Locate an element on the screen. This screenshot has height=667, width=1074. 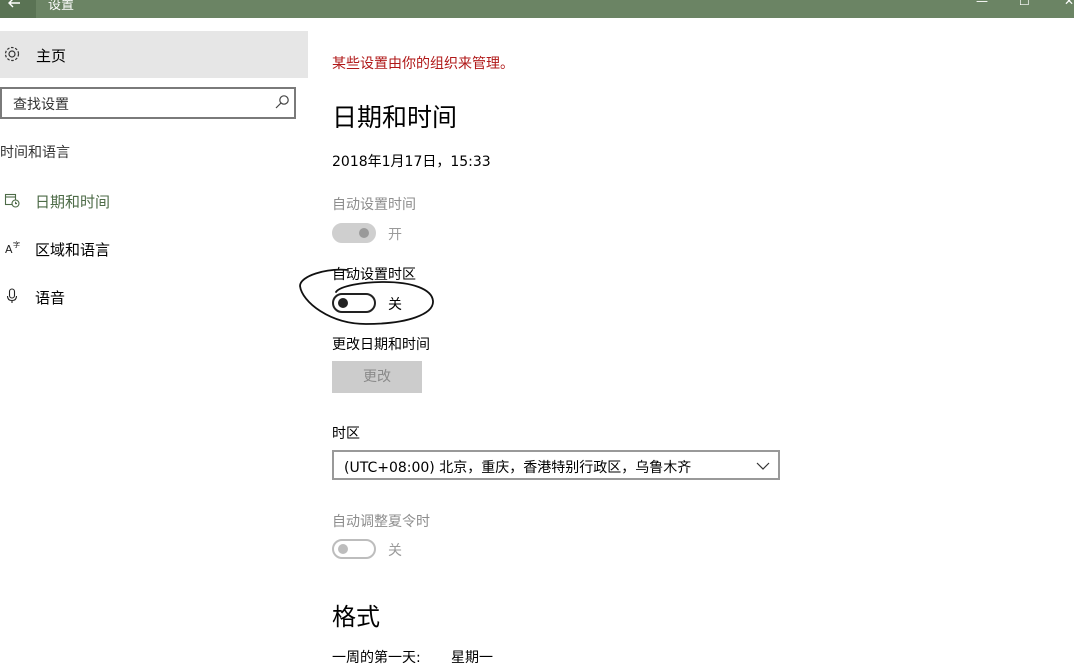
sidebar-item-label: 日期和时间 is located at coordinates (73, 202).